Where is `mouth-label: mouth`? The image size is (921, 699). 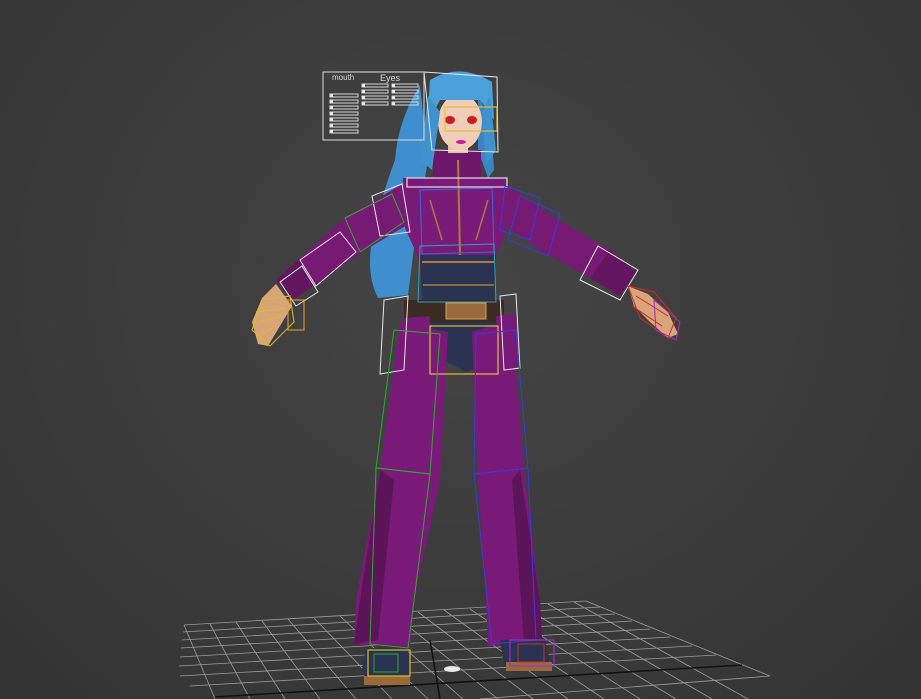
mouth-label: mouth is located at coordinates (343, 77).